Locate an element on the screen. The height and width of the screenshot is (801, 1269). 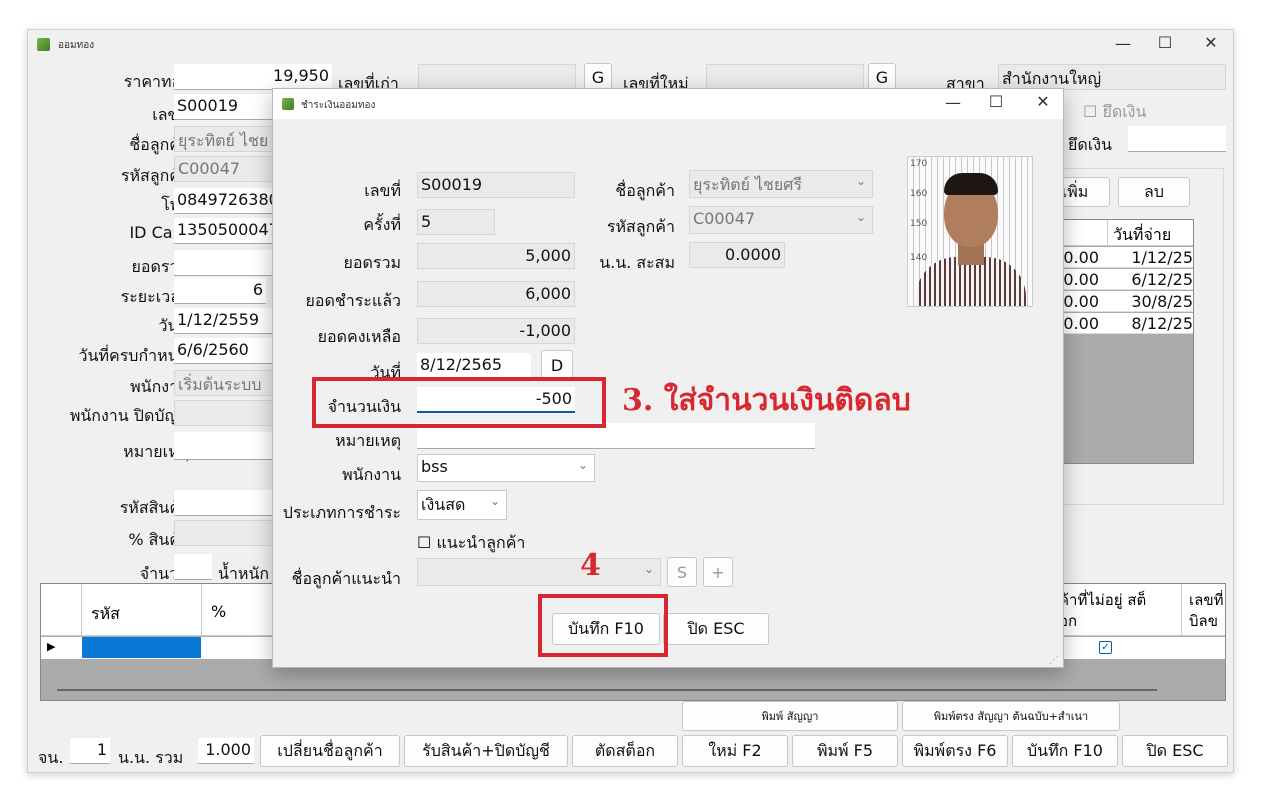
pay-date-cell: 6/12/25 is located at coordinates (1162, 279).